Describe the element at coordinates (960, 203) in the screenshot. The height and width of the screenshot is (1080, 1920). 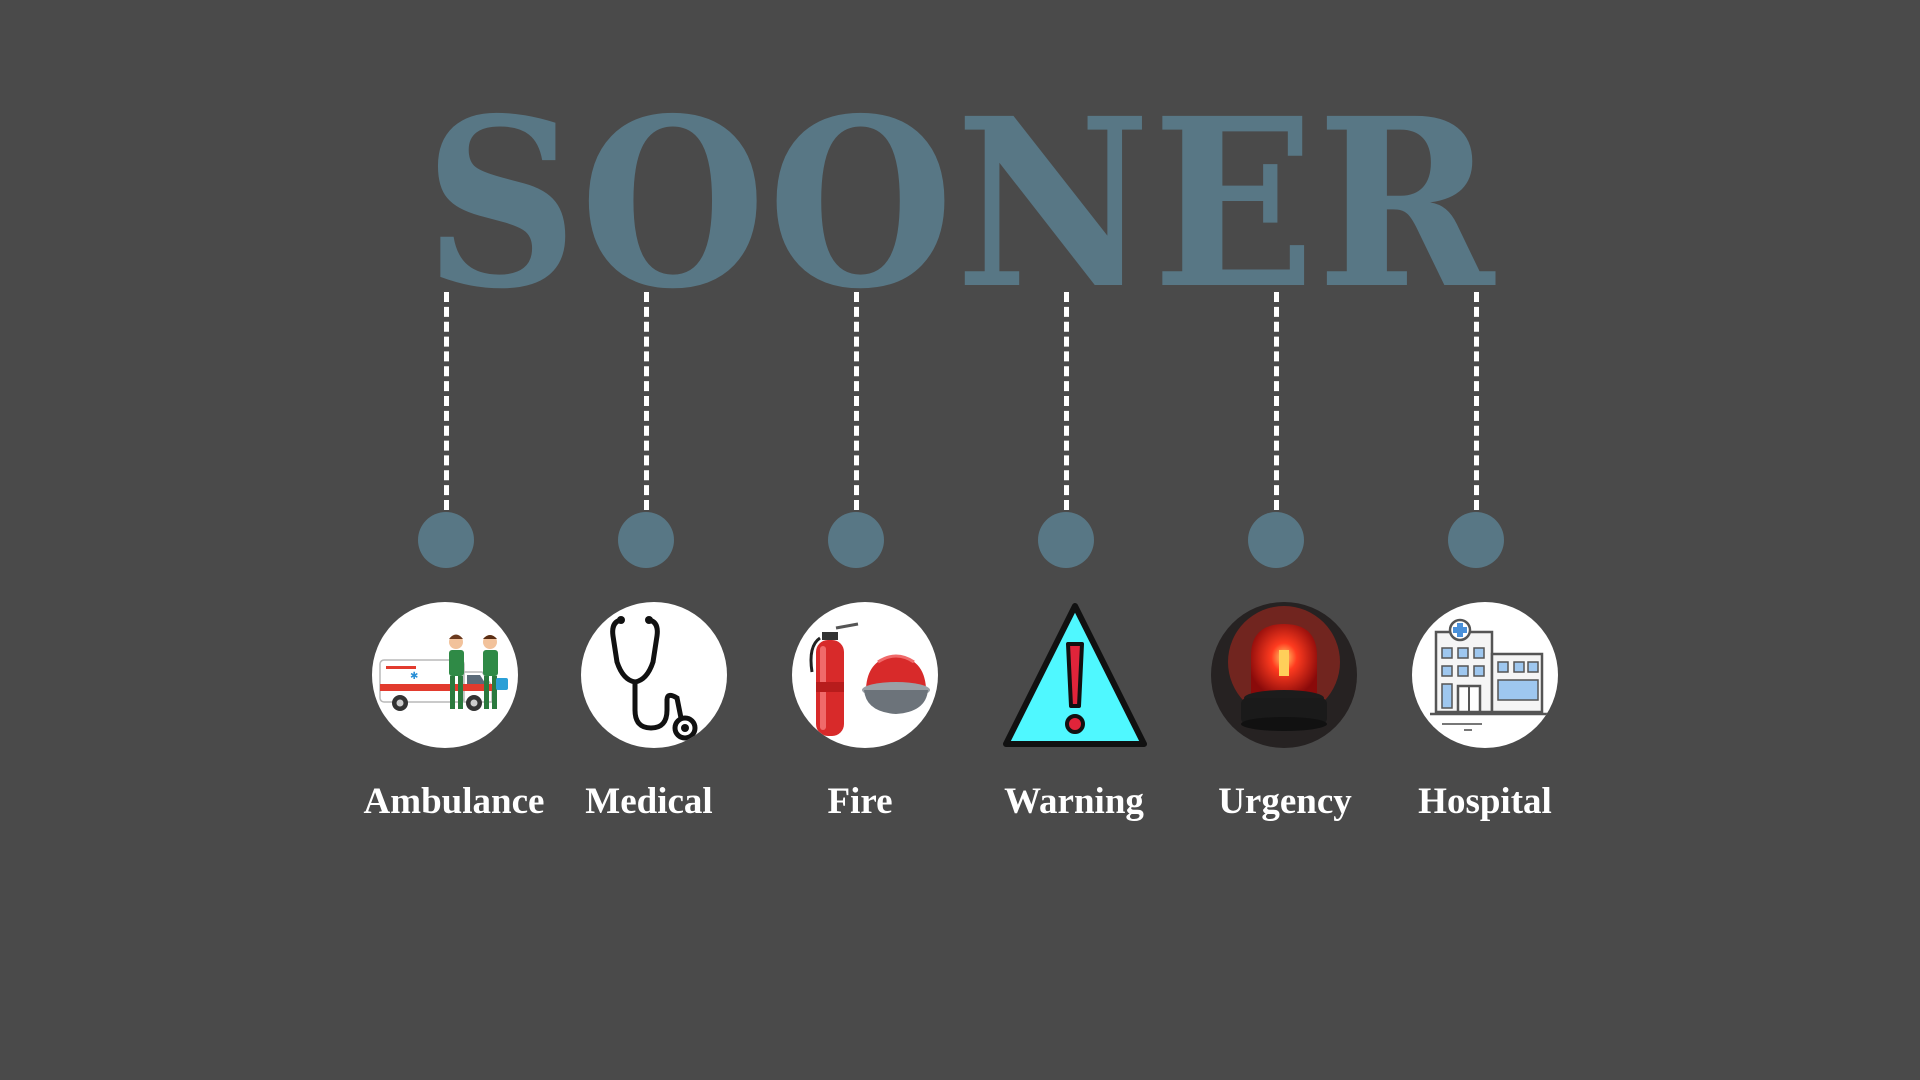
I see `page-title: SOONER` at that location.